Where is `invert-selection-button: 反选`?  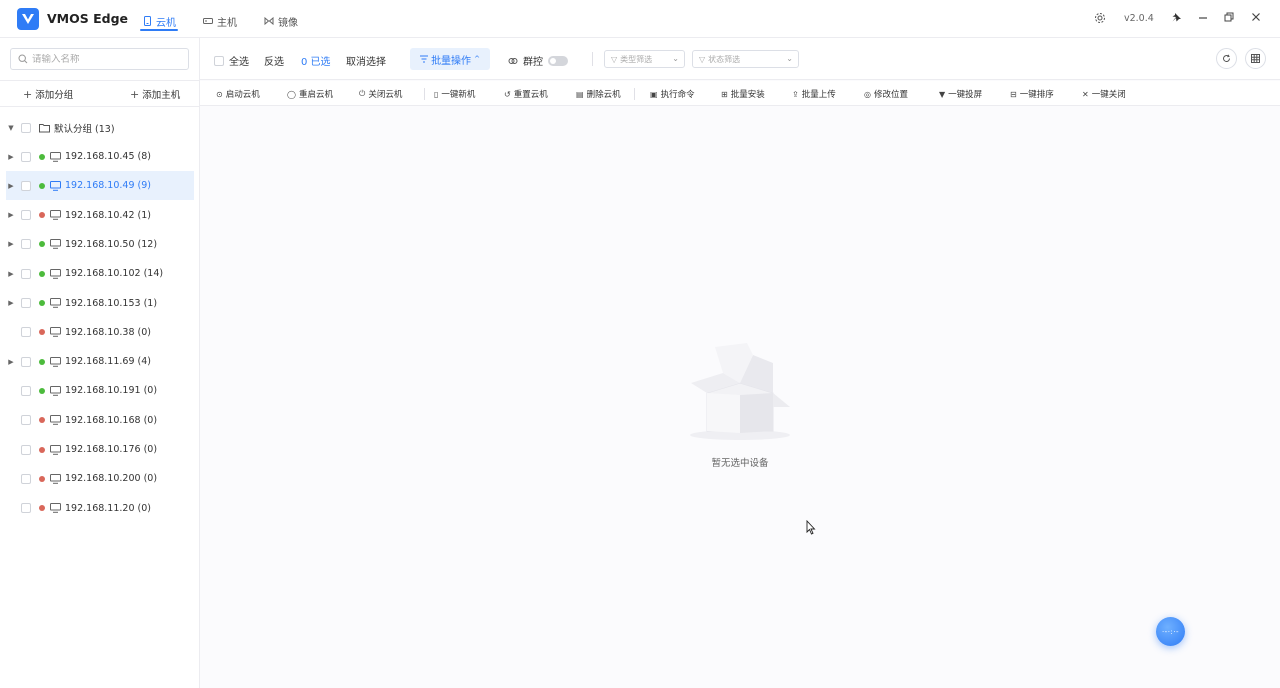 invert-selection-button: 反选 is located at coordinates (274, 60).